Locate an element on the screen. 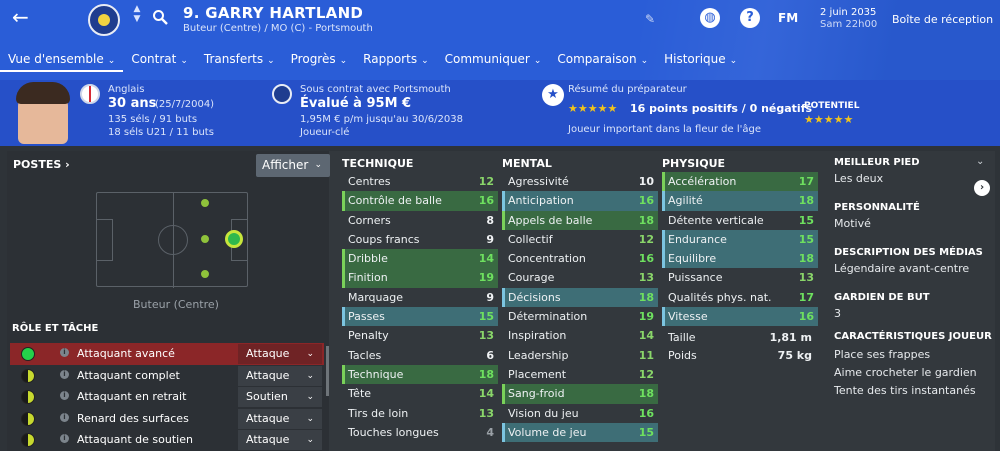  world-icon: ◍ is located at coordinates (710, 18).